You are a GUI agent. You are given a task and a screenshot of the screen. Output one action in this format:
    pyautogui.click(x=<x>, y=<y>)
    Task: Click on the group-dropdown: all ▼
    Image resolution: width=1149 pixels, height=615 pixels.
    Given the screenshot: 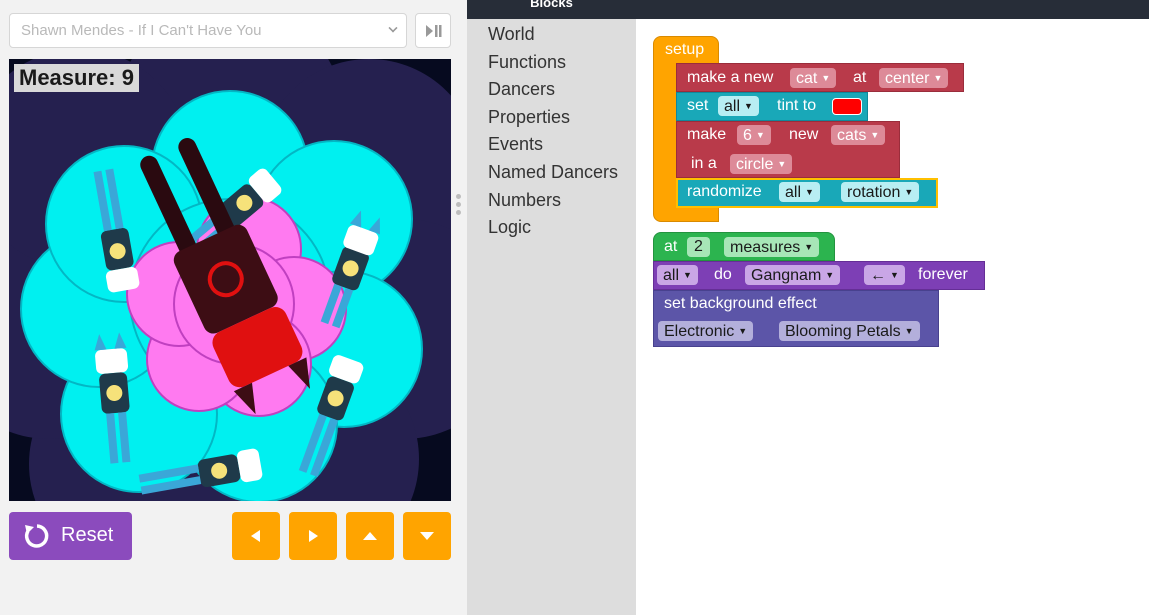 What is the action you would take?
    pyautogui.click(x=738, y=106)
    